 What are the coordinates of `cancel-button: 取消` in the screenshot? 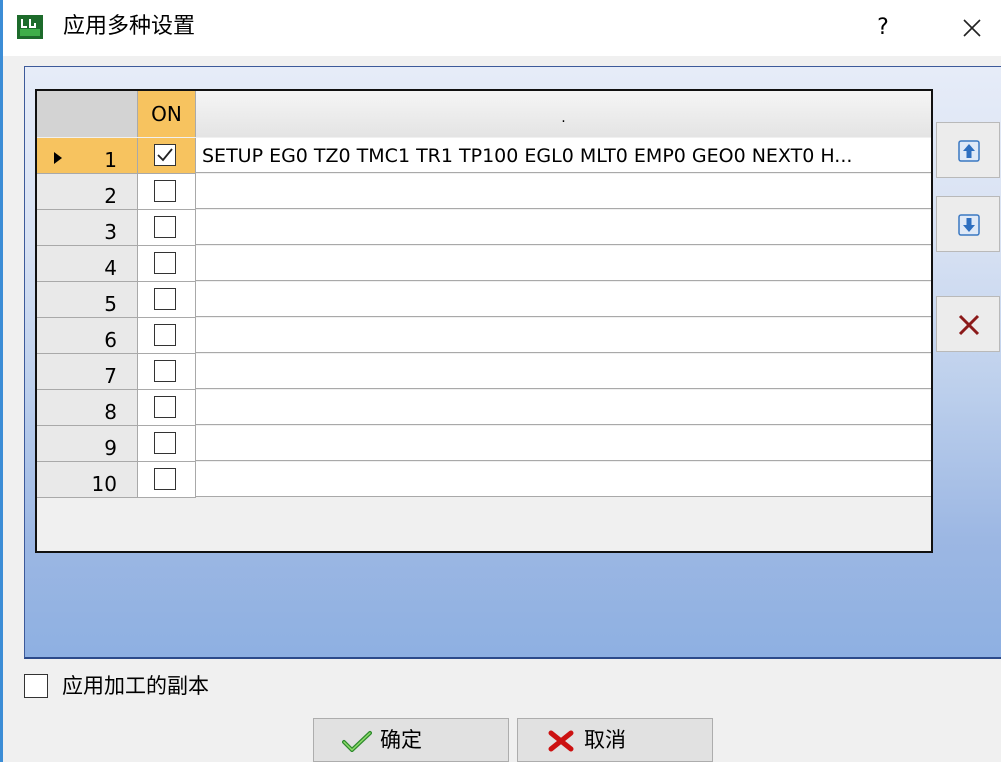 It's located at (615, 740).